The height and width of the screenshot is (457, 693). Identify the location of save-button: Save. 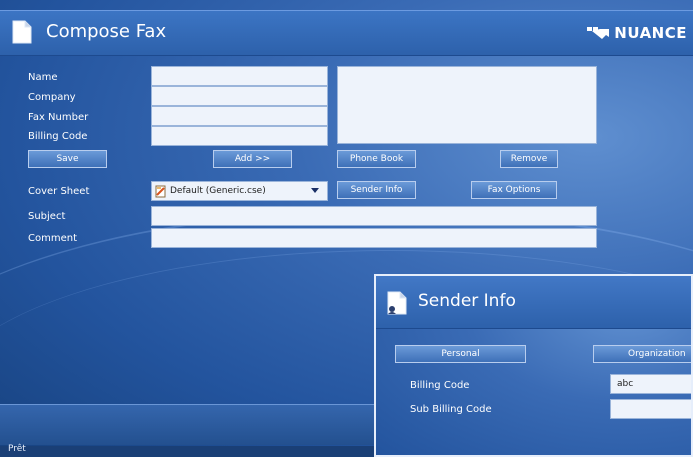
(67, 159).